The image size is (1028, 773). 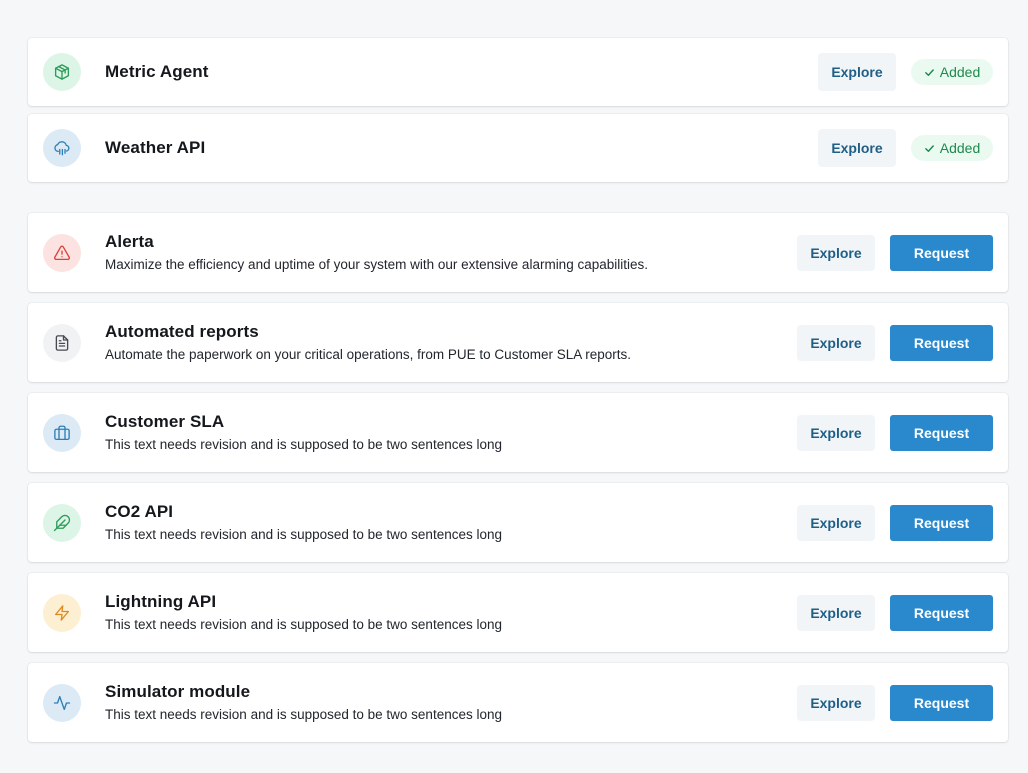 I want to click on document-icon, so click(x=62, y=342).